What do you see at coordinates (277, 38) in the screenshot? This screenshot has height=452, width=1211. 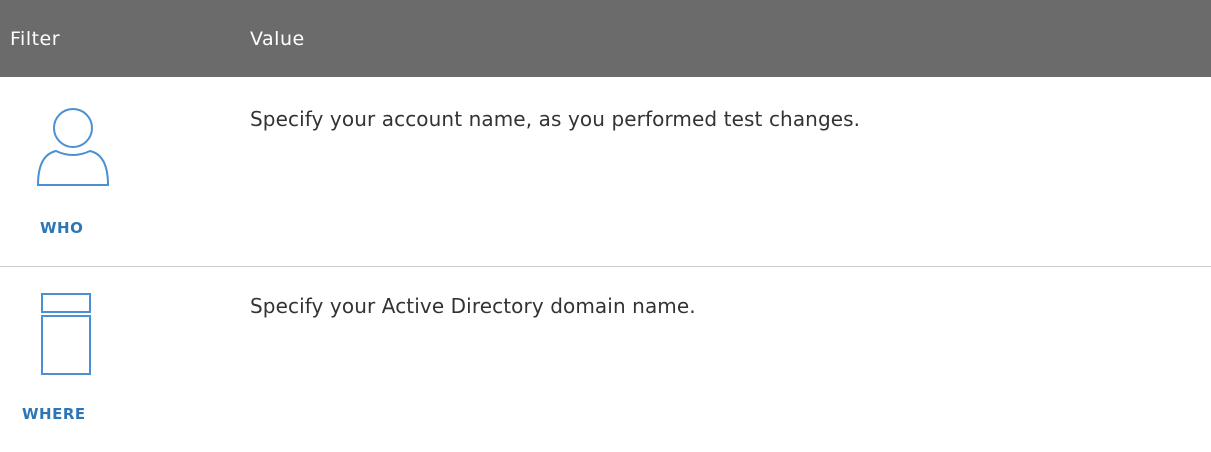 I see `header-value: Value` at bounding box center [277, 38].